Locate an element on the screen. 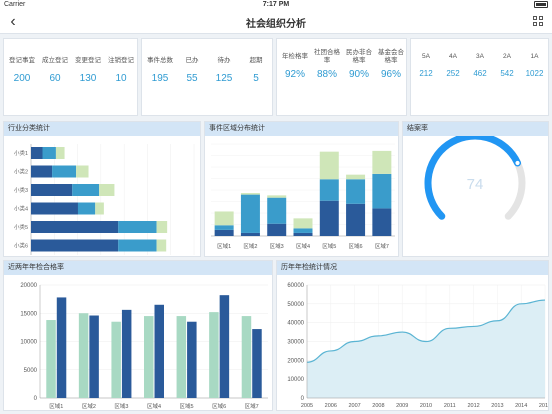 This screenshot has width=552, height=414. gauge-value: 74 is located at coordinates (475, 184).